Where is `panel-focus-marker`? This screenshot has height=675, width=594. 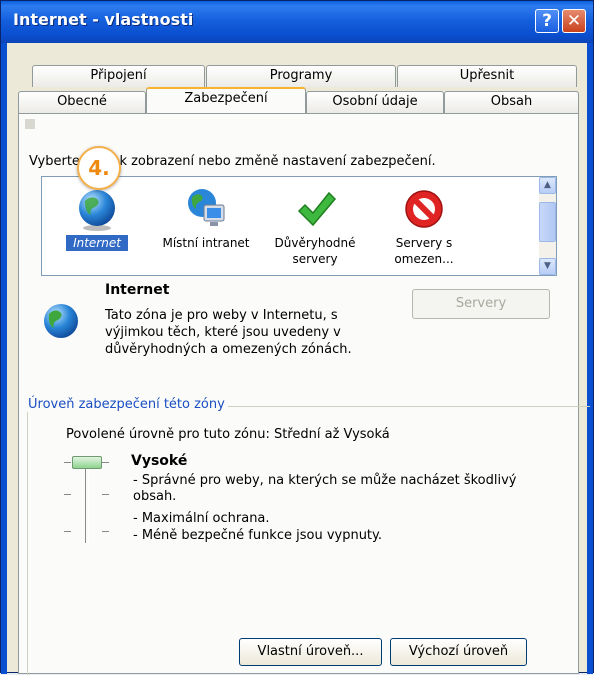
panel-focus-marker is located at coordinates (30, 124).